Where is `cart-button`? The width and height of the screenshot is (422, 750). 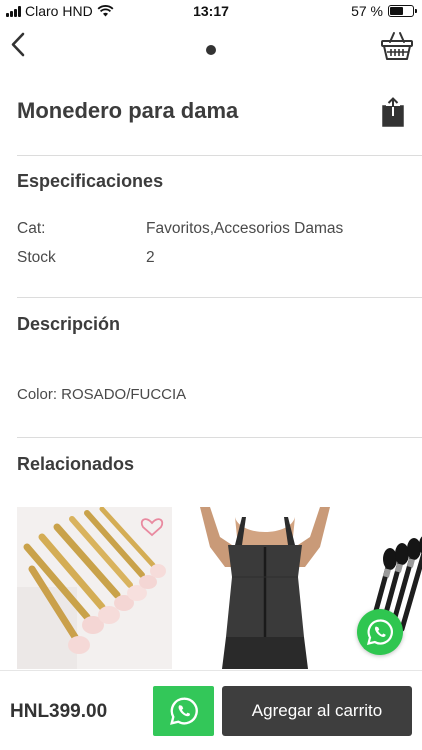 cart-button is located at coordinates (397, 46).